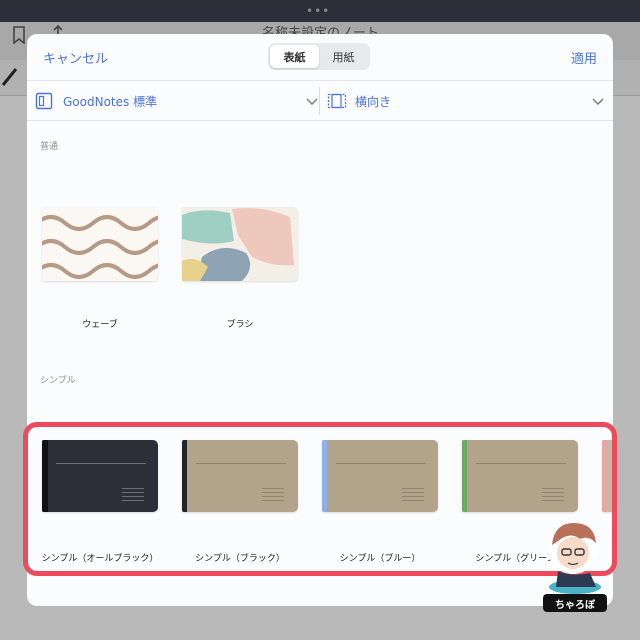  Describe the element at coordinates (100, 476) in the screenshot. I see `cover-simple-all-black` at that location.